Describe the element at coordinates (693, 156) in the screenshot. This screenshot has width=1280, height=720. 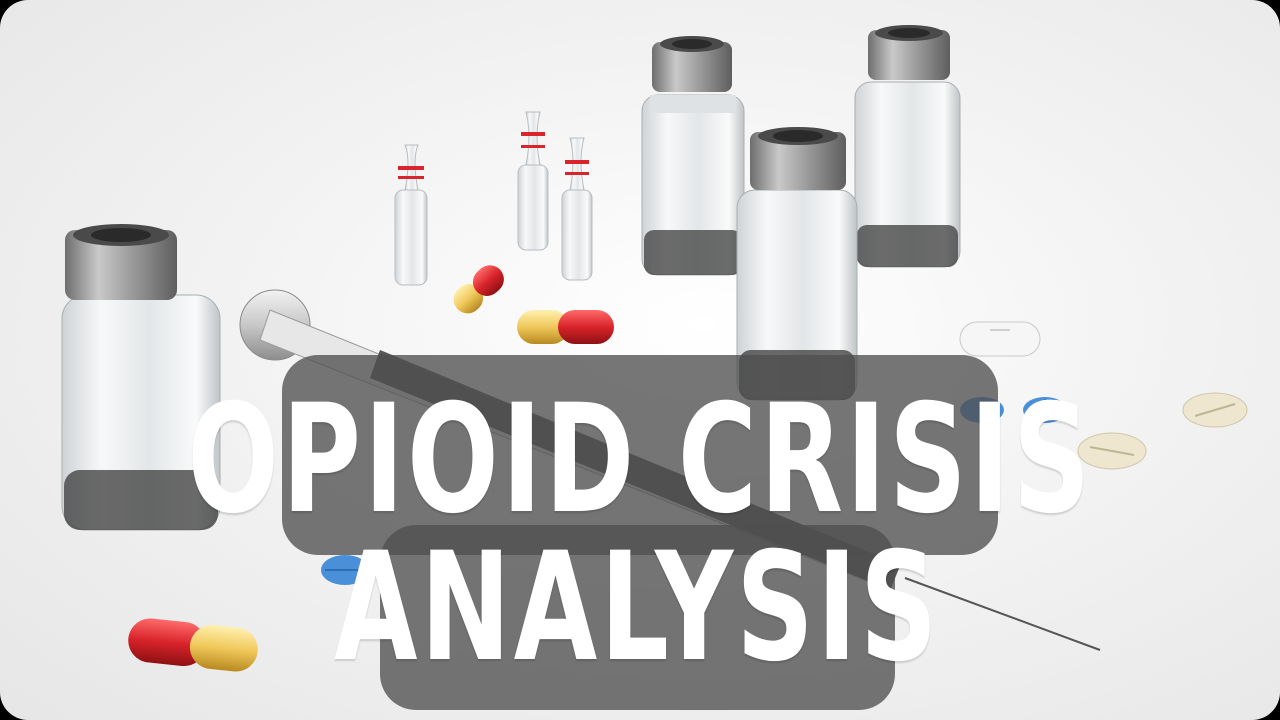
I see `vial-back-center` at that location.